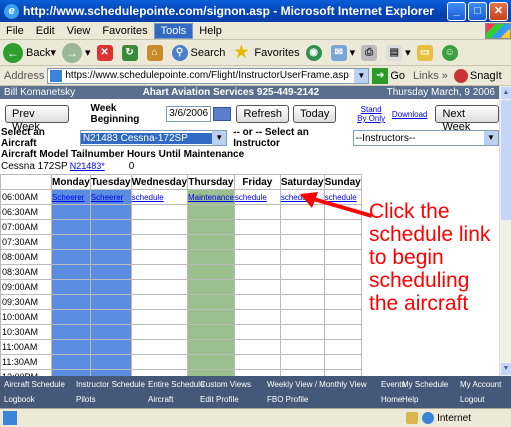  Describe the element at coordinates (370, 52) in the screenshot. I see `print-button: ⎙` at that location.